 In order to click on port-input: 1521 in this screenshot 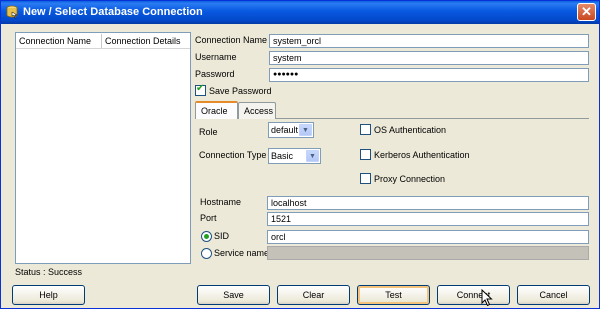, I will do `click(428, 219)`.